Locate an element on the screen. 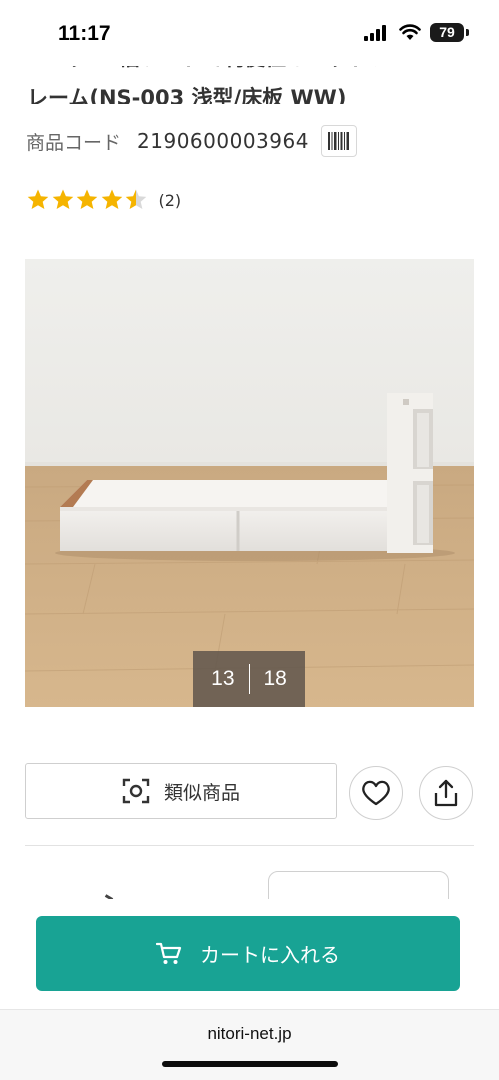 Image resolution: width=499 pixels, height=1080 pixels. review-count: (2) is located at coordinates (170, 200).